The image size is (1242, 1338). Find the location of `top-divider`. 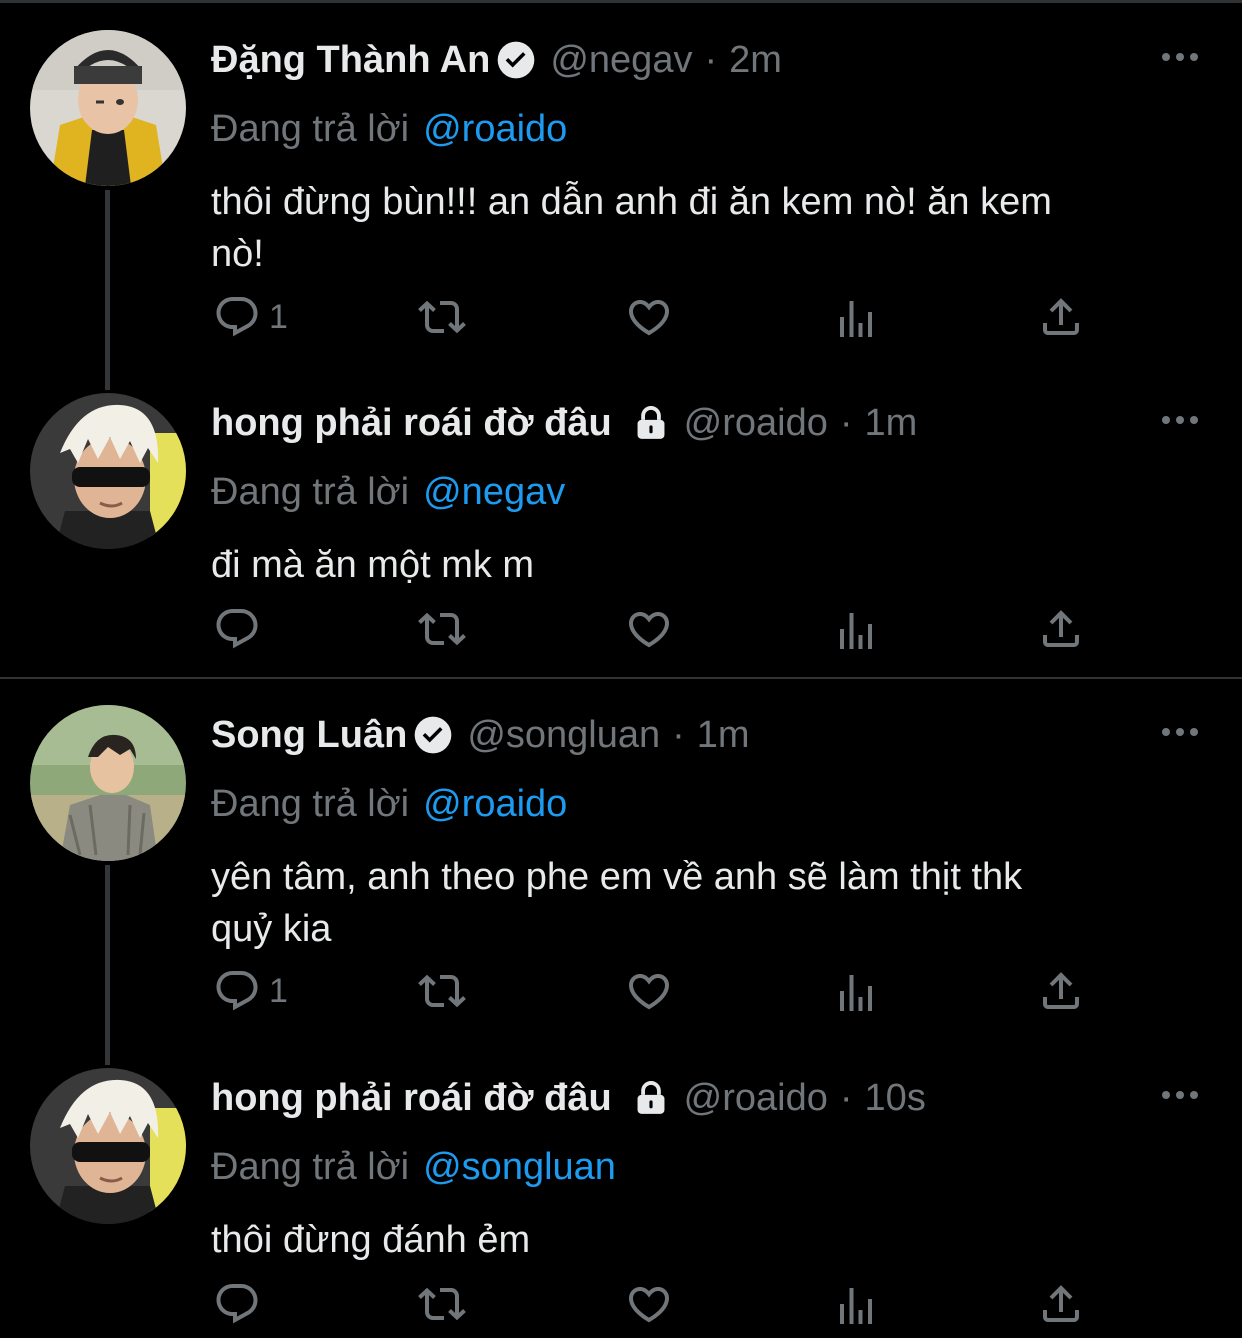

top-divider is located at coordinates (621, 1).